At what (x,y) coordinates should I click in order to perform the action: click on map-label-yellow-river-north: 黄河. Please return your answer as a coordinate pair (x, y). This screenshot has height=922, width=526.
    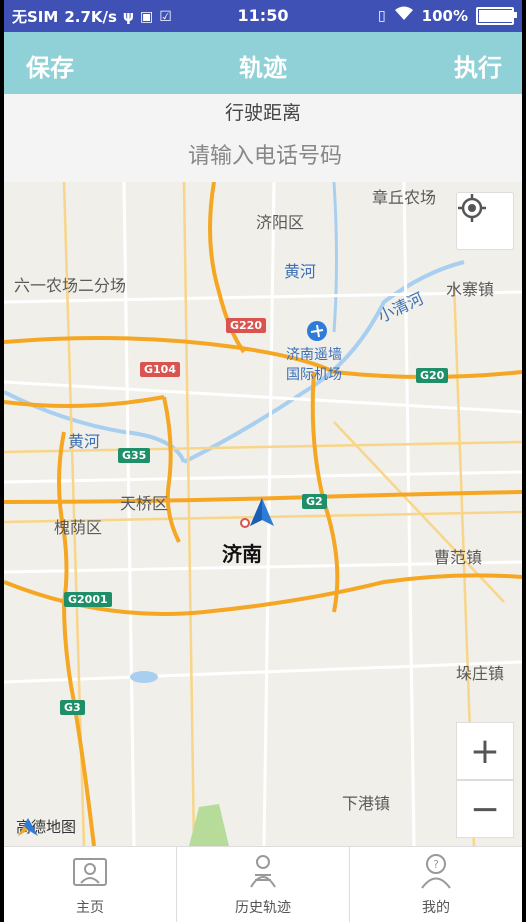
    Looking at the image, I should click on (300, 271).